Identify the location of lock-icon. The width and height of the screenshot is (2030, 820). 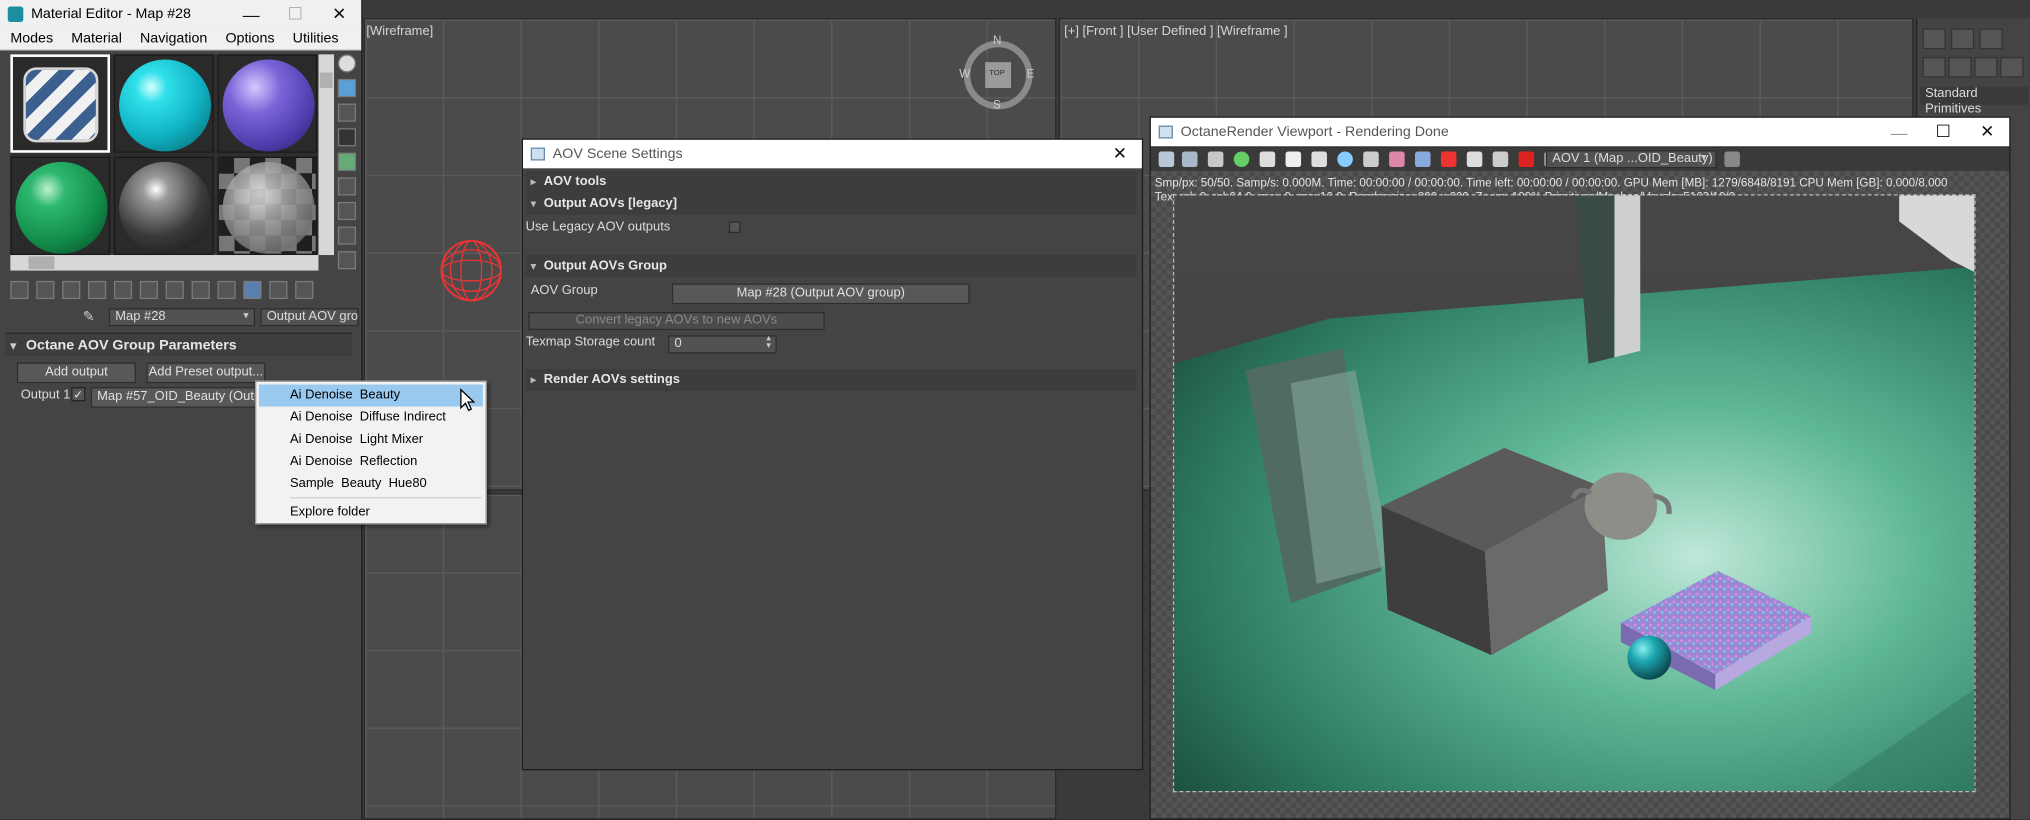
(1267, 159).